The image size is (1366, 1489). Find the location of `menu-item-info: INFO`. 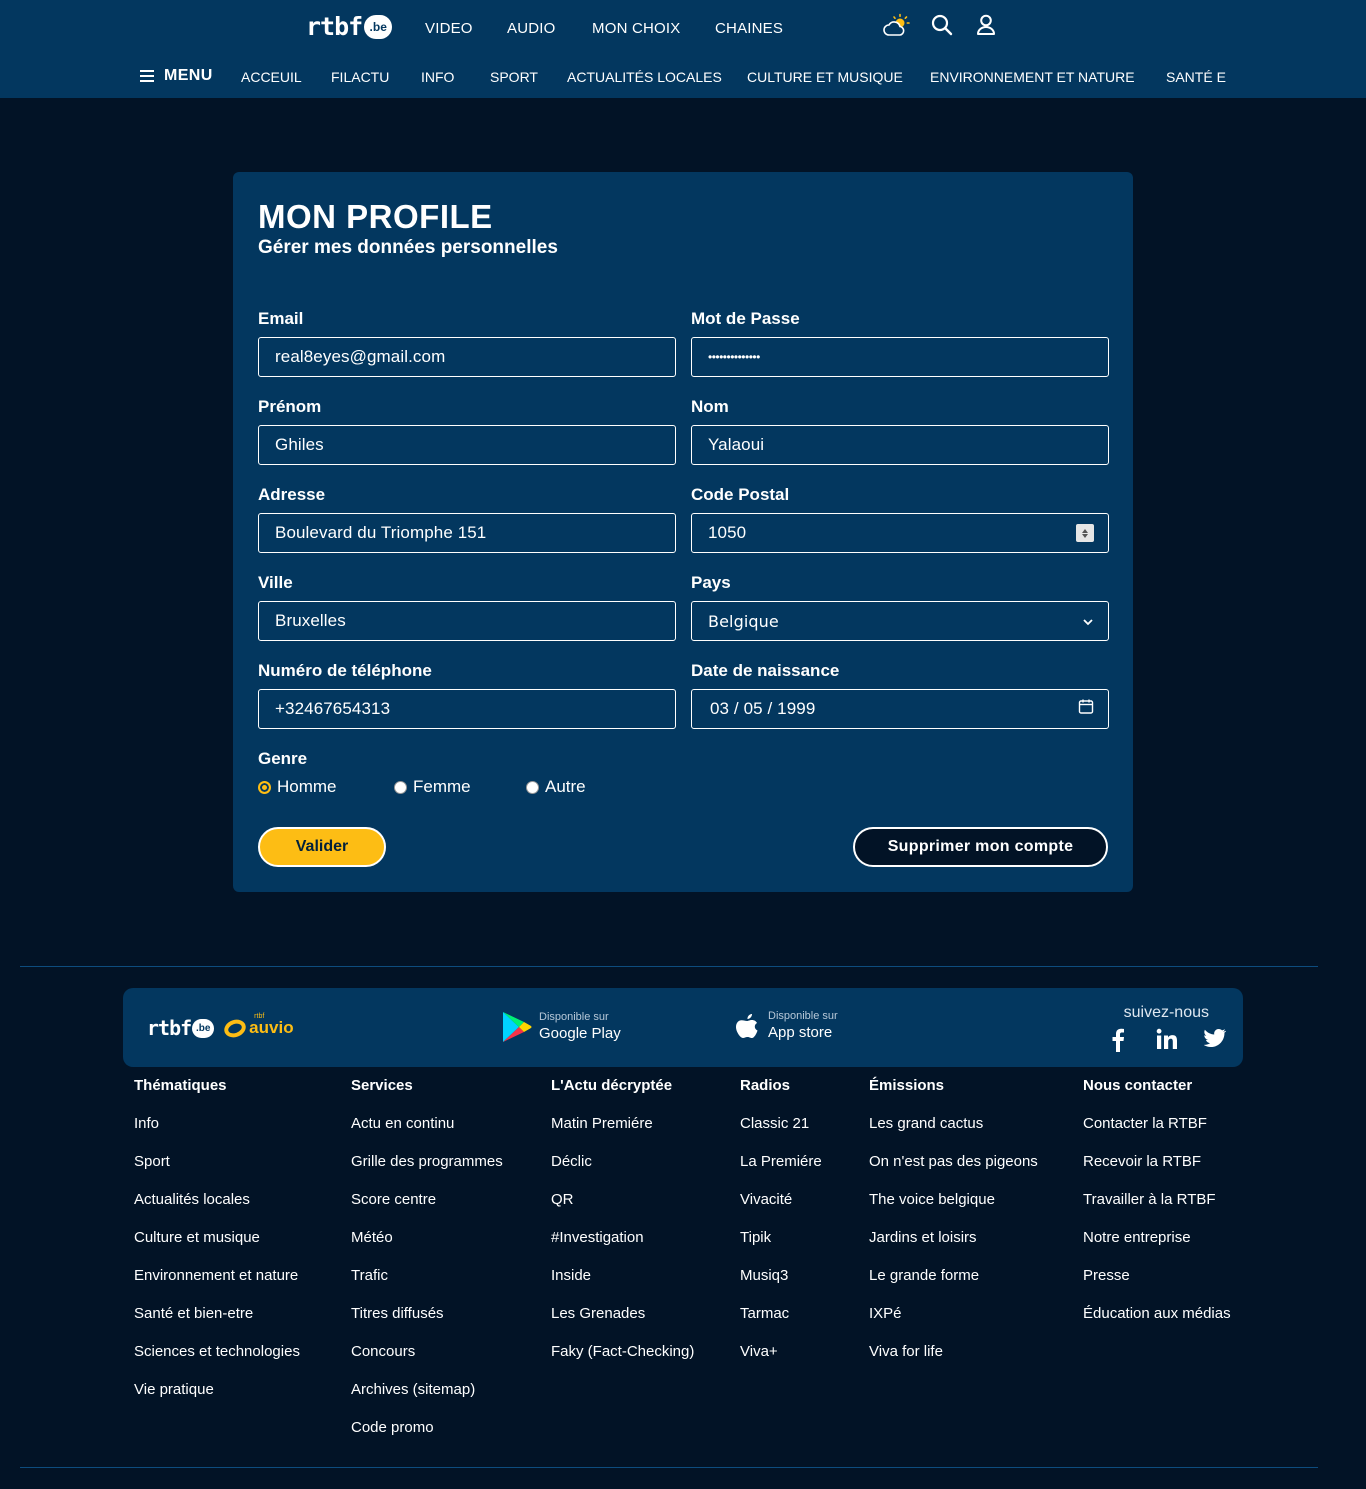

menu-item-info: INFO is located at coordinates (437, 77).